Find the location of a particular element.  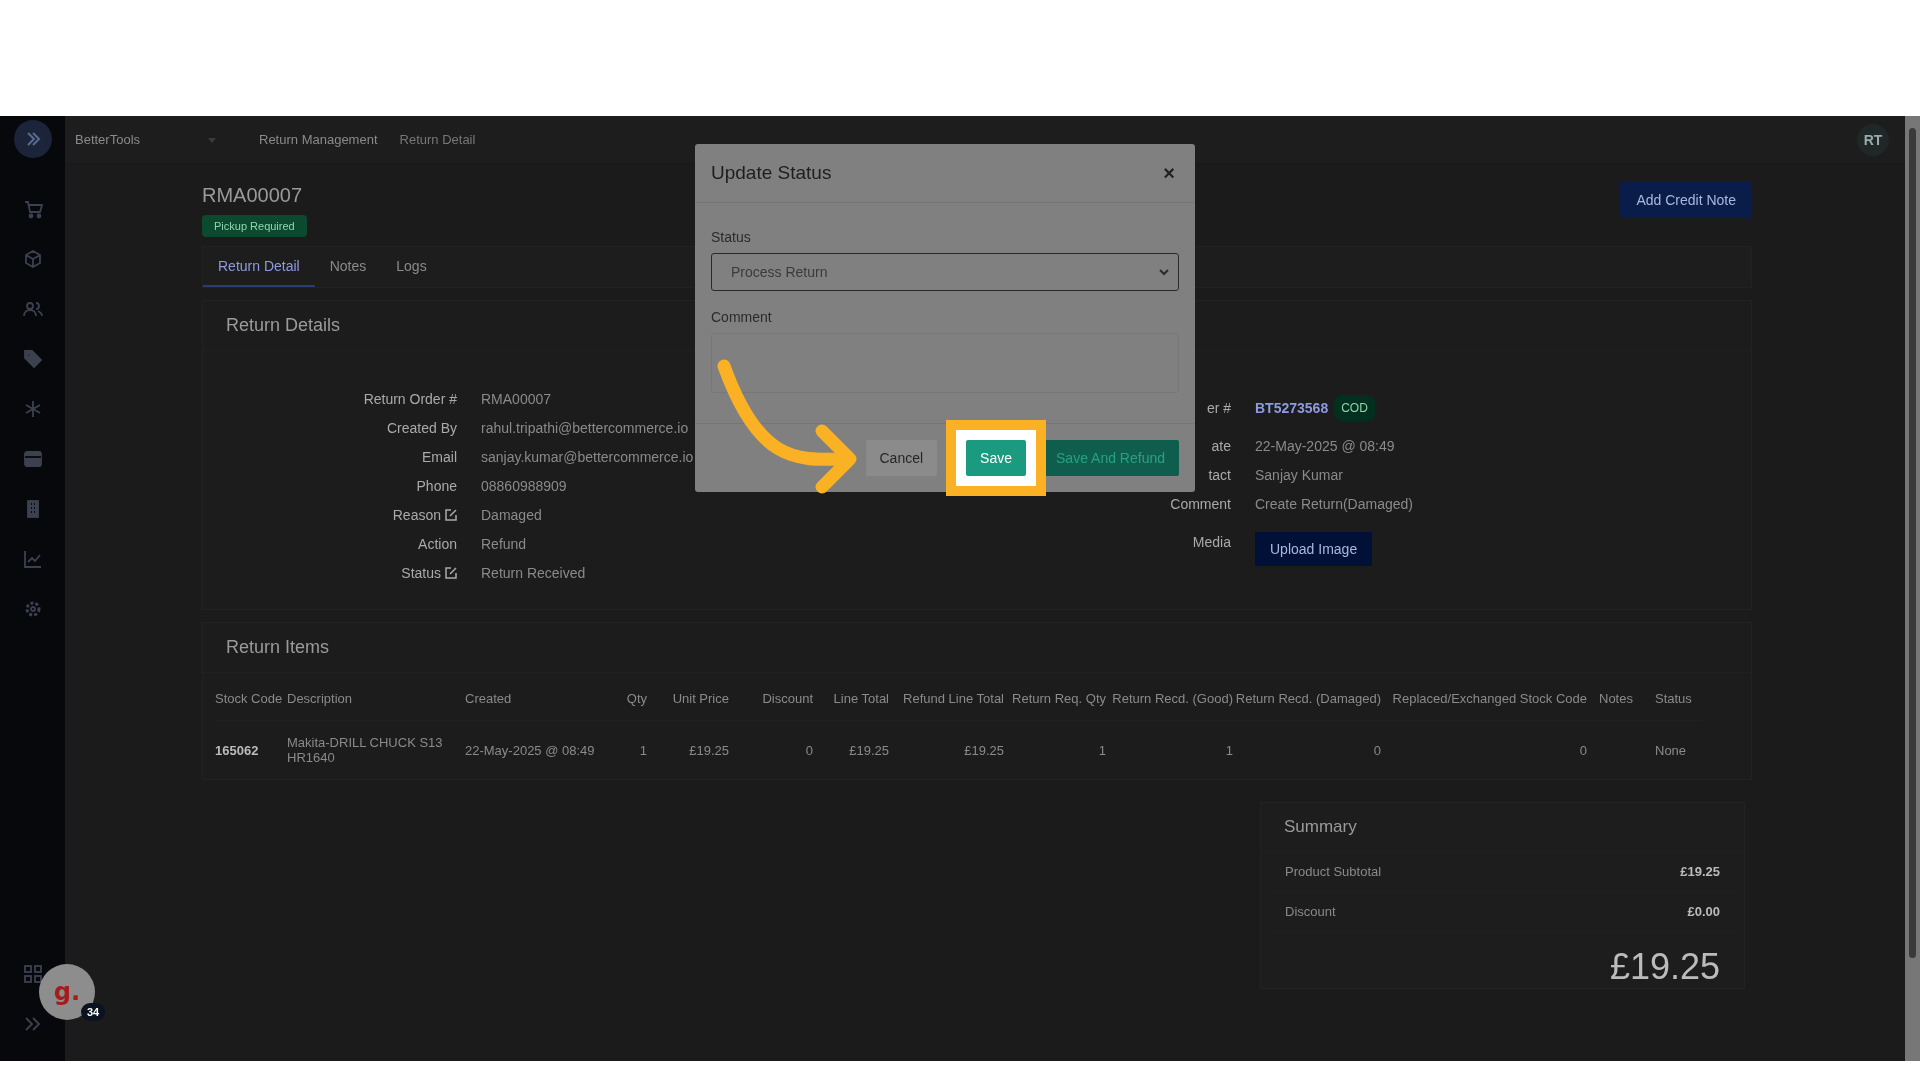

field-label: Email is located at coordinates (439, 456).